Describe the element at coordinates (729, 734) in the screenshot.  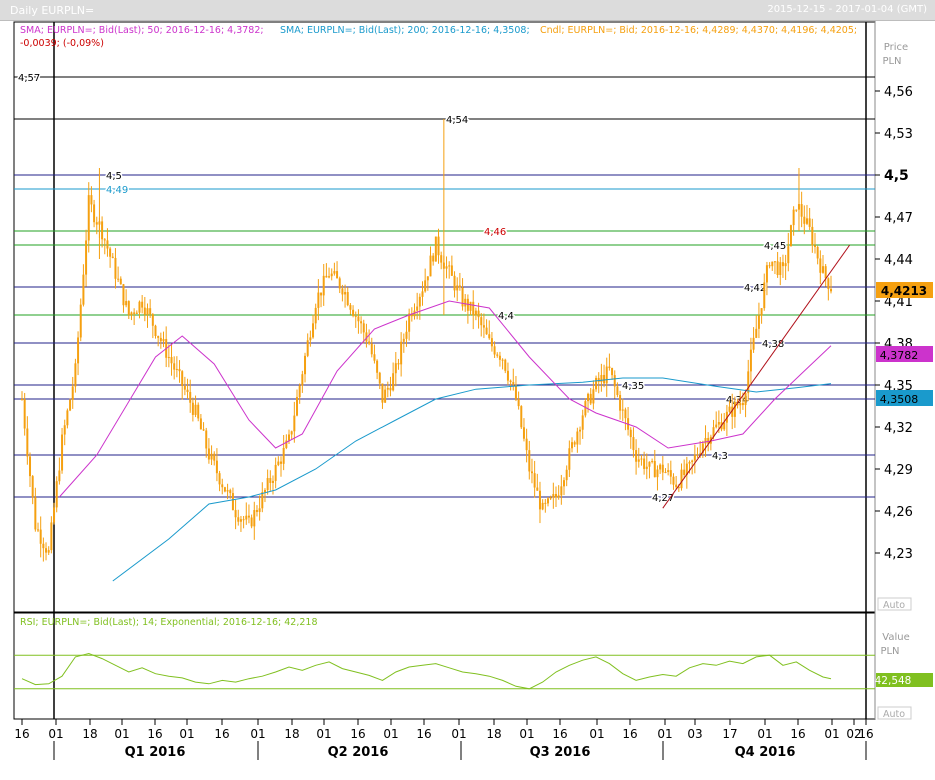
I see `x-tick-label: 17` at that location.